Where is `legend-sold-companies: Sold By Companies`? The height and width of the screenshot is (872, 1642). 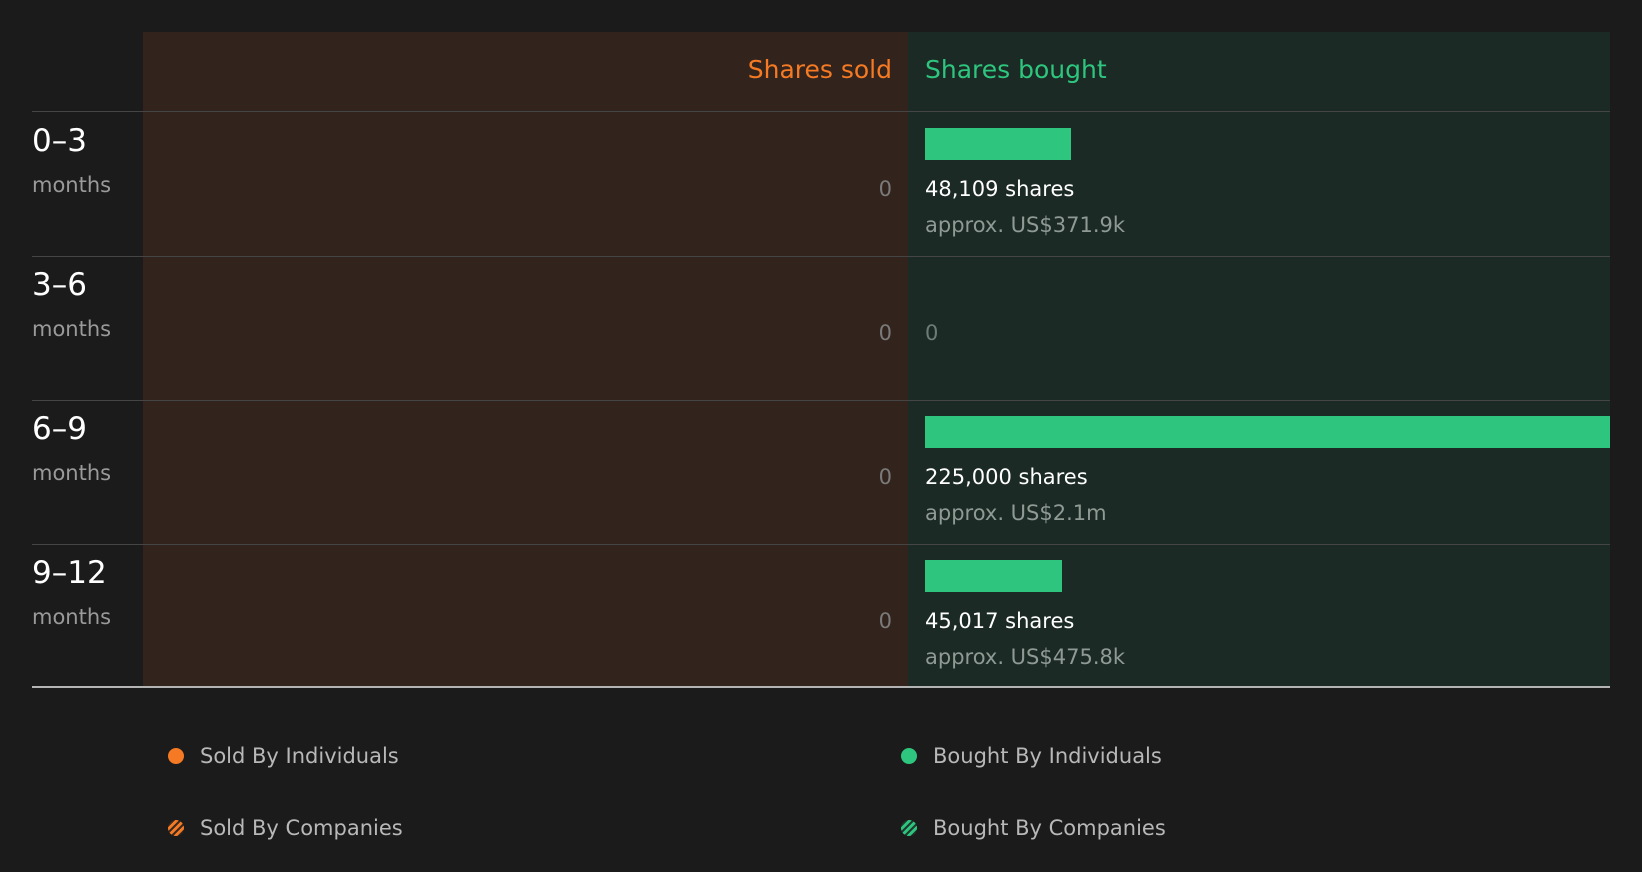 legend-sold-companies: Sold By Companies is located at coordinates (285, 828).